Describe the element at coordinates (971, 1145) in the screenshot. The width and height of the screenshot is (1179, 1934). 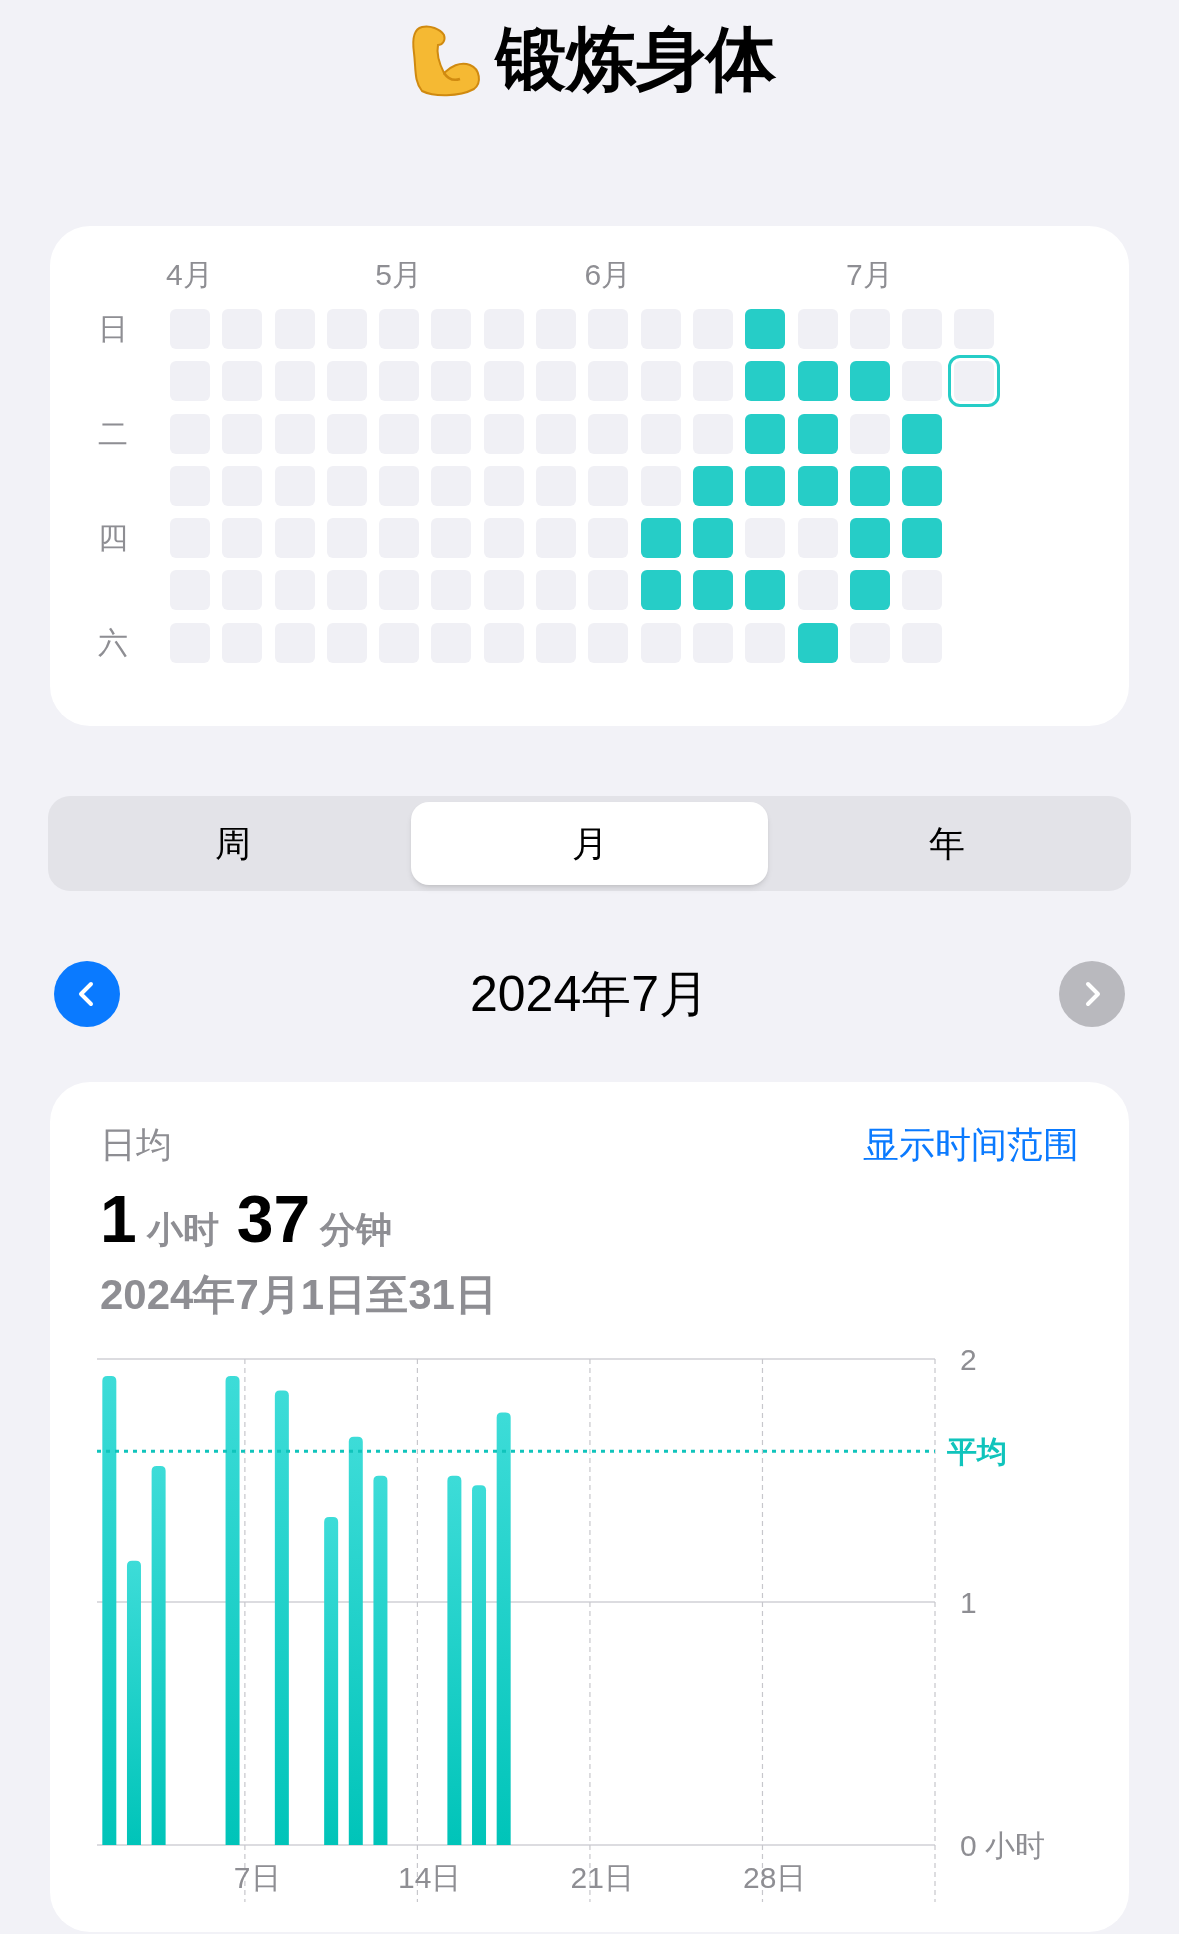
I see `show-range-link: 显示时间范围` at that location.